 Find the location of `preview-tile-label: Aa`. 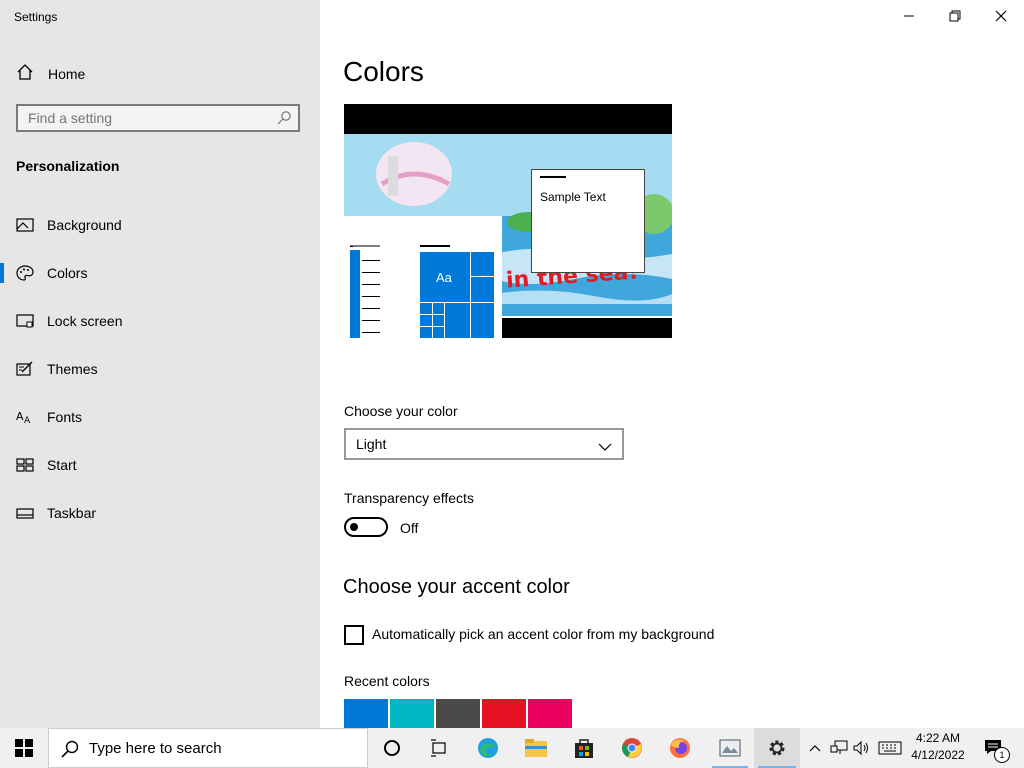

preview-tile-label: Aa is located at coordinates (444, 277).